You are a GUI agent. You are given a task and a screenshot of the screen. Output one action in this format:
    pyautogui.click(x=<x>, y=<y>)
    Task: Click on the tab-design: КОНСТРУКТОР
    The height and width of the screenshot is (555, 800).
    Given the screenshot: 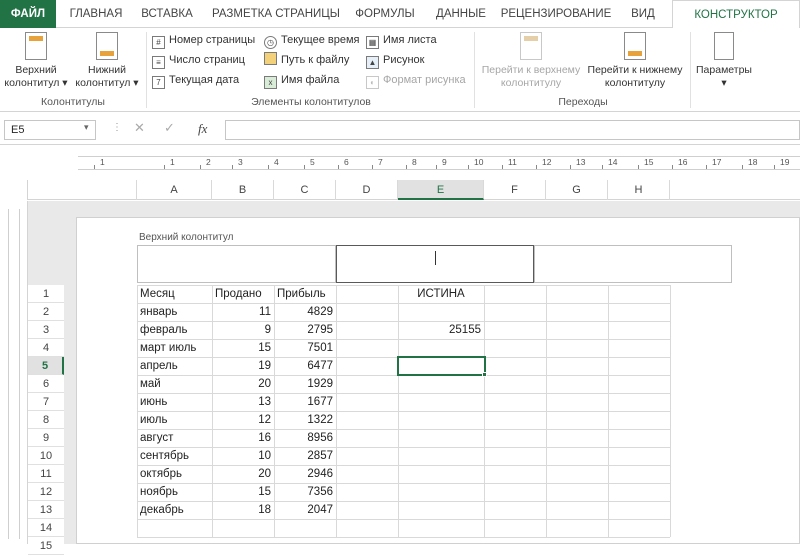 What is the action you would take?
    pyautogui.click(x=736, y=14)
    